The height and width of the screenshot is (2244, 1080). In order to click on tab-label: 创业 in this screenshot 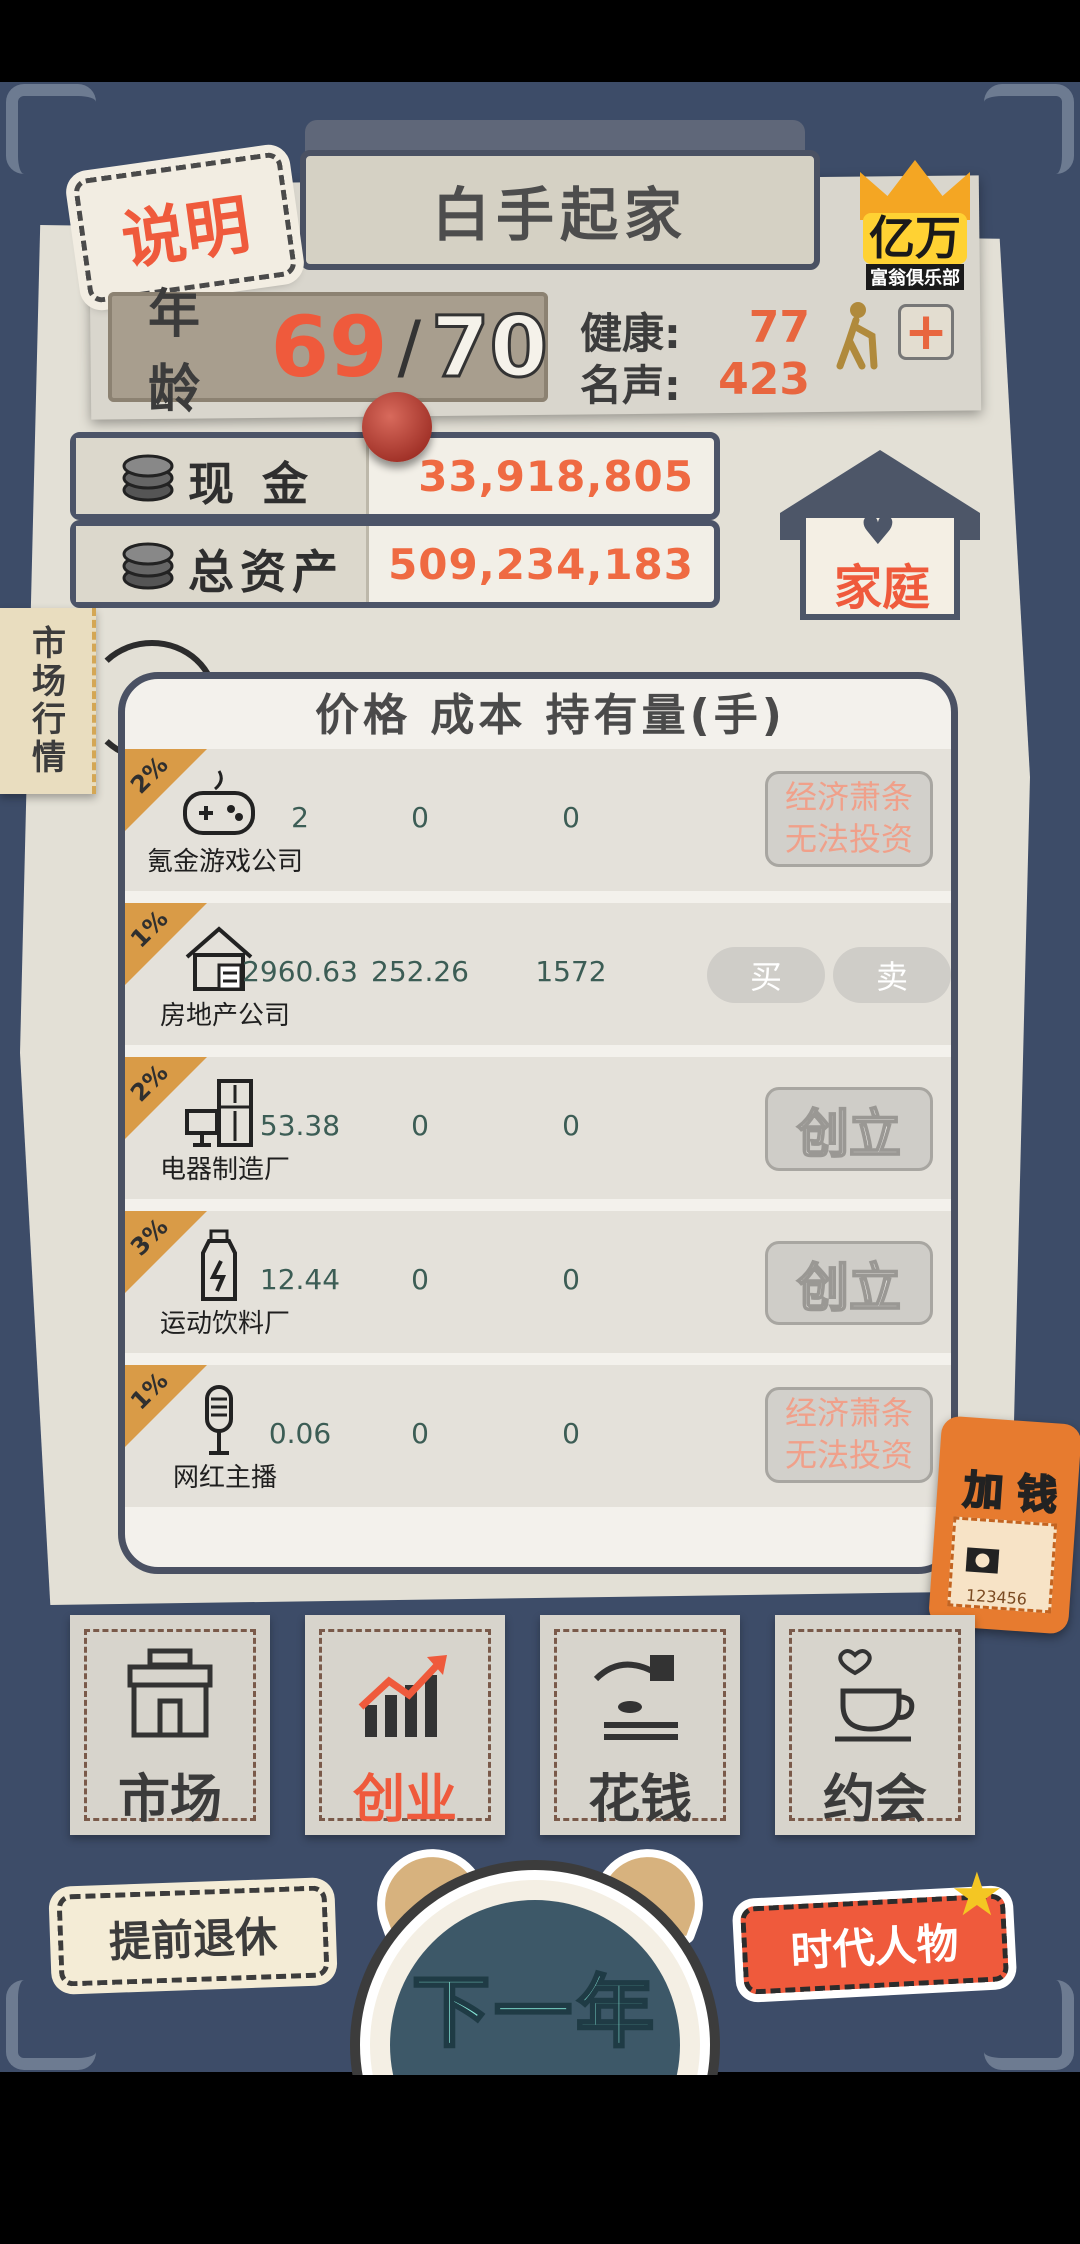, I will do `click(404, 1800)`.